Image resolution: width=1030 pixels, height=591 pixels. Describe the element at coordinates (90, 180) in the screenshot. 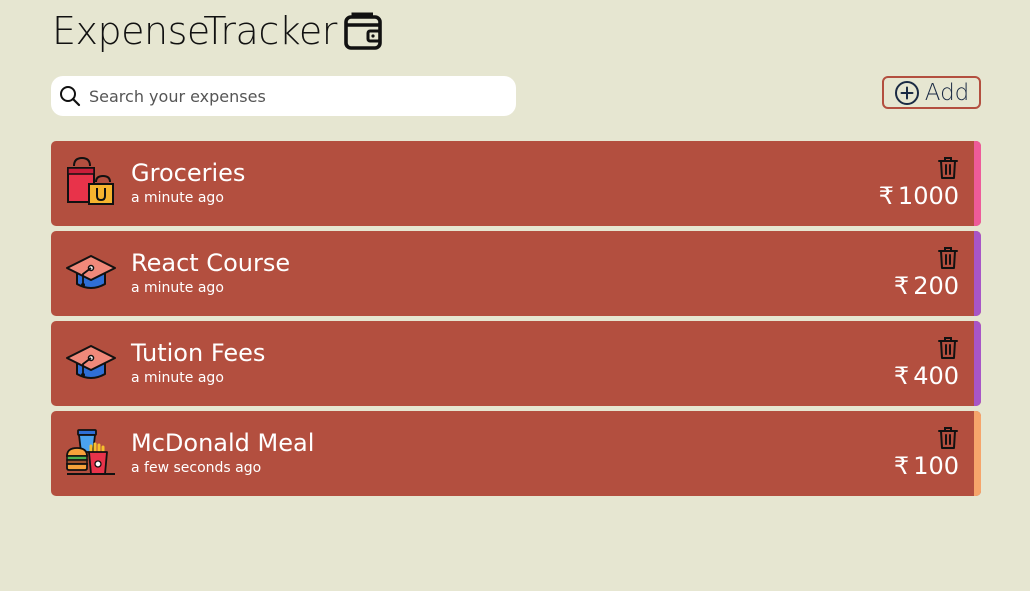

I see `shopping-bags-icon` at that location.